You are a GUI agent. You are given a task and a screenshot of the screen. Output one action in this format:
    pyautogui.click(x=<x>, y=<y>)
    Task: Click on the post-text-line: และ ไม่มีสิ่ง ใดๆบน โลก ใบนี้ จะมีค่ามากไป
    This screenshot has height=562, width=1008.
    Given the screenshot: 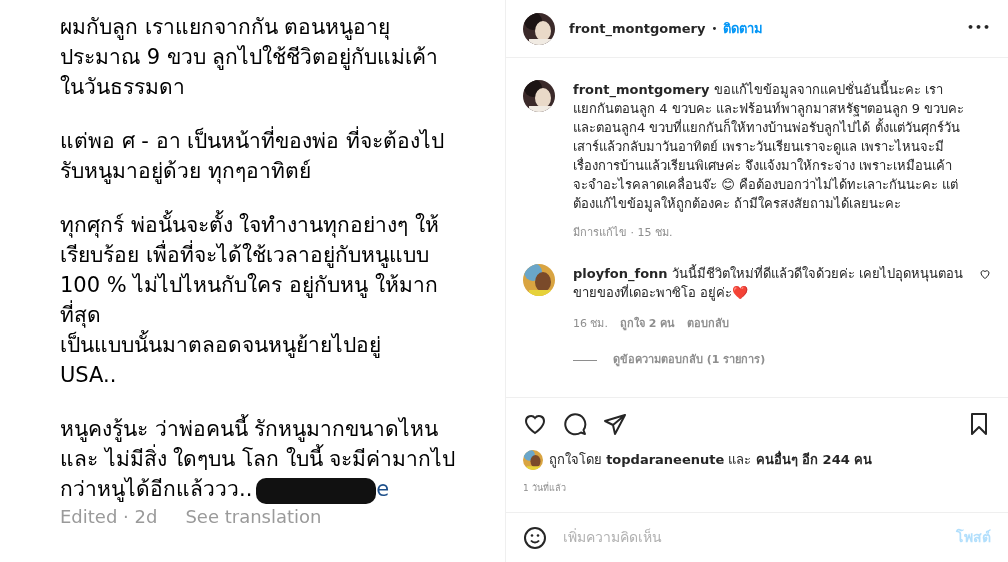 What is the action you would take?
    pyautogui.click(x=282, y=459)
    